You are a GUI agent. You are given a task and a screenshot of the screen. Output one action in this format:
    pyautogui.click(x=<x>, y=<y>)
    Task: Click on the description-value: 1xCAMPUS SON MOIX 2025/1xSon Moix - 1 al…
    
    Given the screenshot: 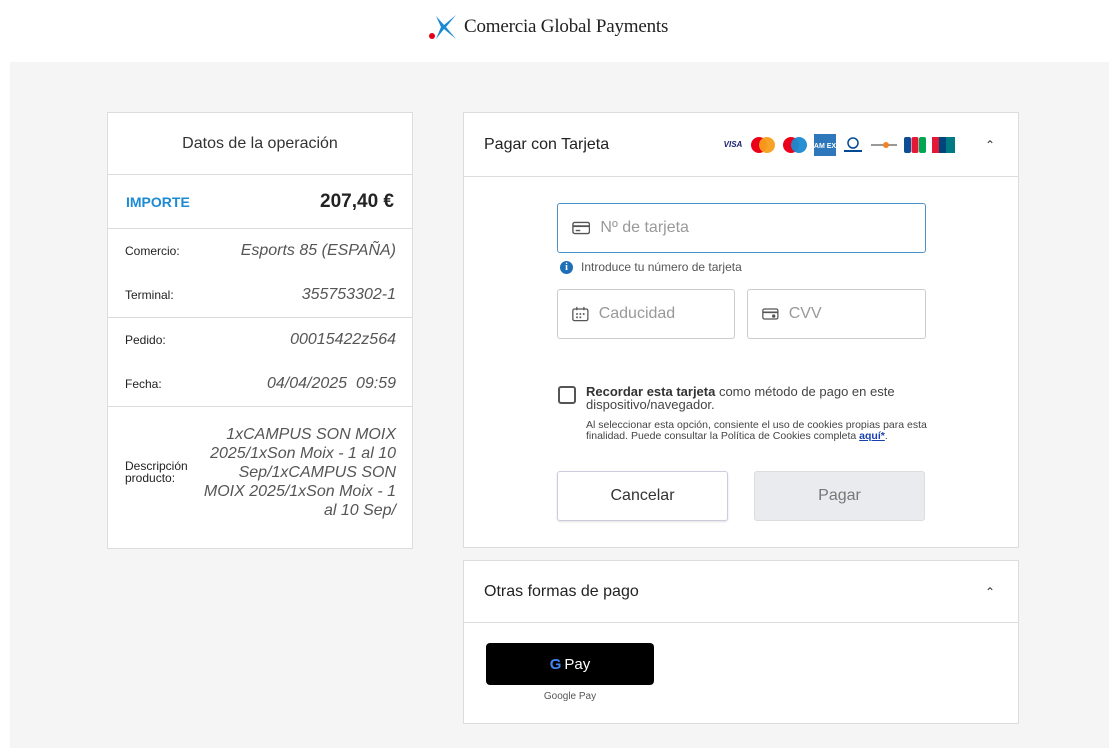 What is the action you would take?
    pyautogui.click(x=299, y=472)
    